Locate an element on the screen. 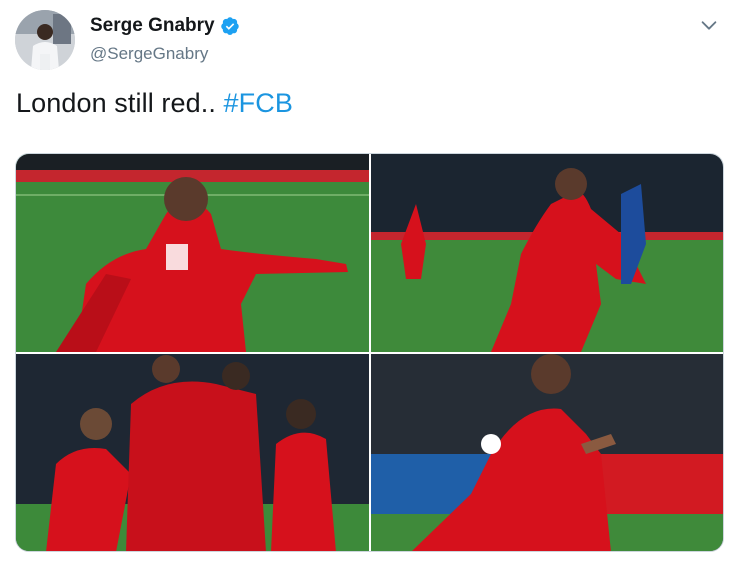 Image resolution: width=730 pixels, height=569 pixels. verified-badge-icon is located at coordinates (229, 26).